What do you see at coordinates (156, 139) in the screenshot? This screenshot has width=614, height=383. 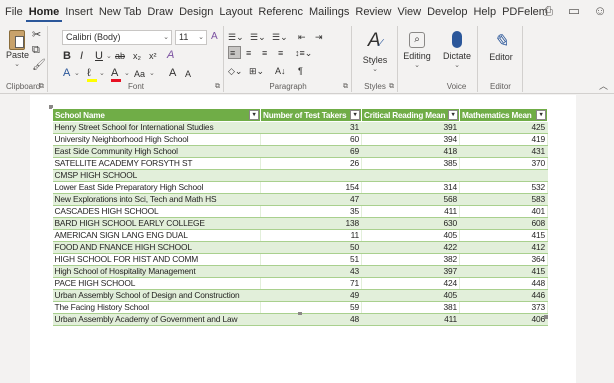 I see `cell-school-name: University Neighborhood High School` at bounding box center [156, 139].